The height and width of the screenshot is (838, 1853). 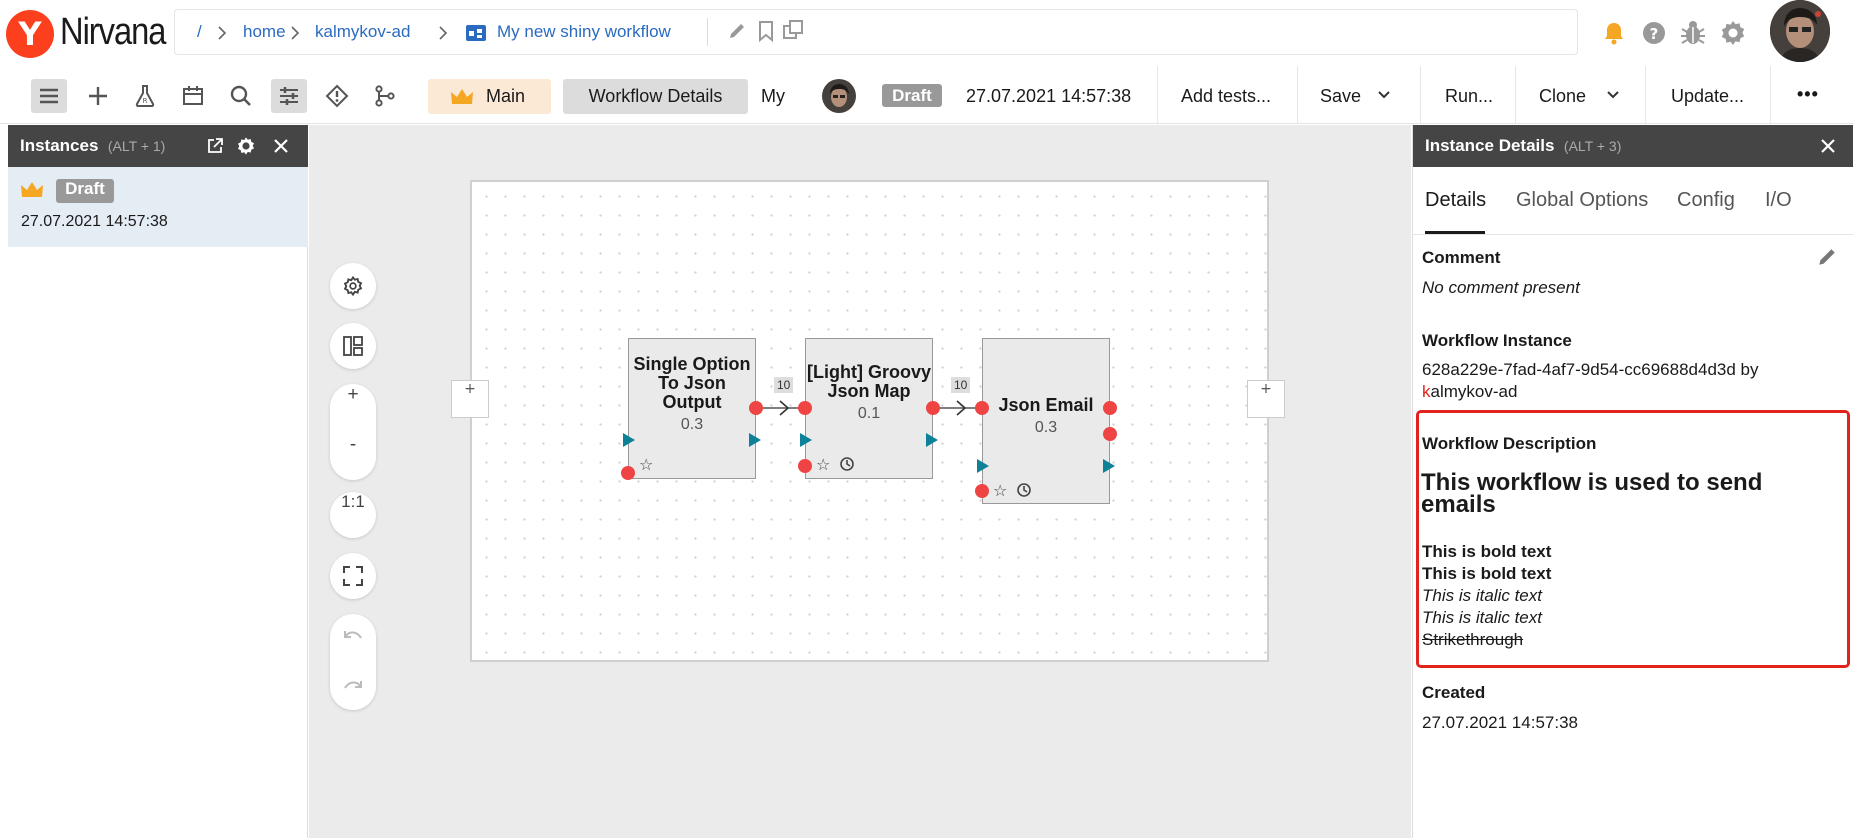 What do you see at coordinates (353, 346) in the screenshot?
I see `layout-button` at bounding box center [353, 346].